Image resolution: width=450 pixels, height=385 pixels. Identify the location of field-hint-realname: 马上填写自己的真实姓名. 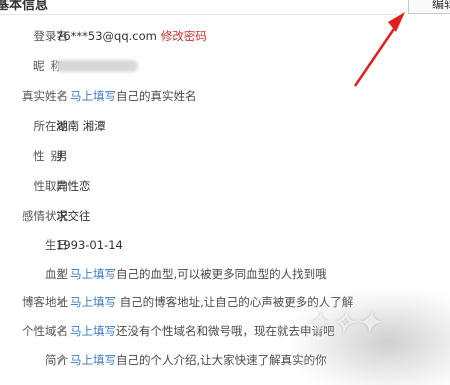
(126, 96).